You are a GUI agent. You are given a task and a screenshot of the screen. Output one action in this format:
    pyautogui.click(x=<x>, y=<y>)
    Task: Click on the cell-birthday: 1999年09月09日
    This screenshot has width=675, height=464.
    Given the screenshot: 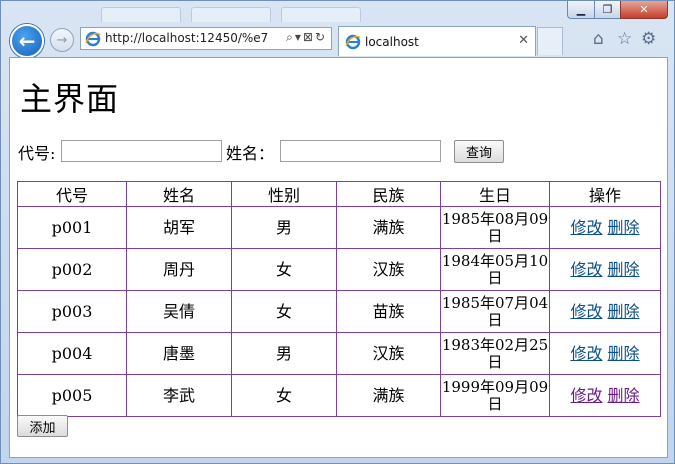 What is the action you would take?
    pyautogui.click(x=495, y=395)
    